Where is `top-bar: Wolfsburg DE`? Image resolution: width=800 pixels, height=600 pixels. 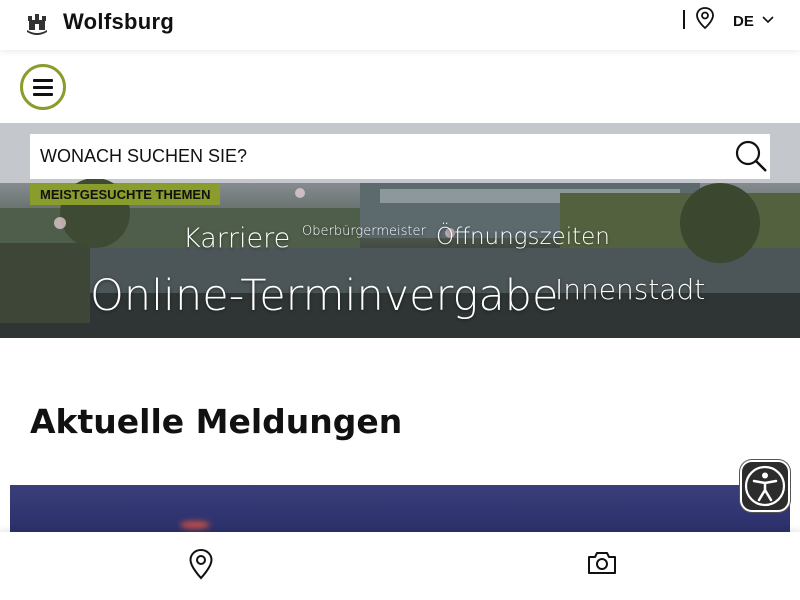
top-bar: Wolfsburg DE is located at coordinates (400, 25).